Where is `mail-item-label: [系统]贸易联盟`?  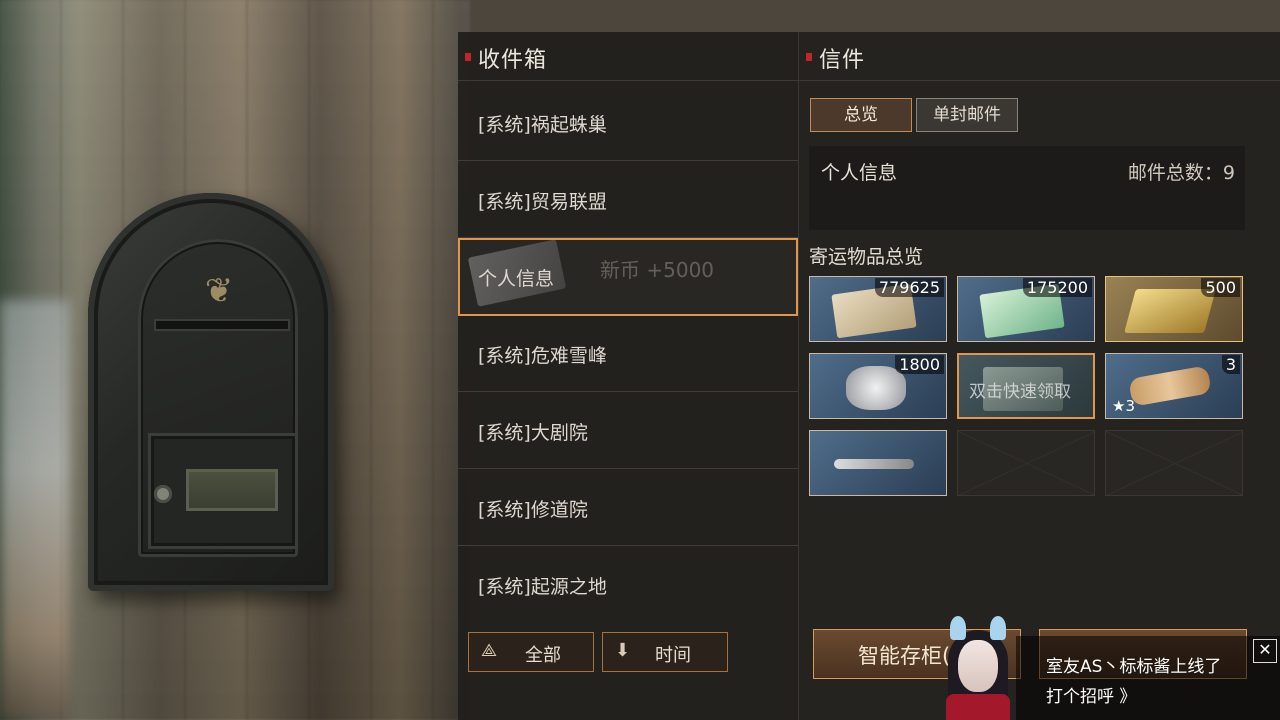
mail-item-label: [系统]贸易联盟 is located at coordinates (542, 202).